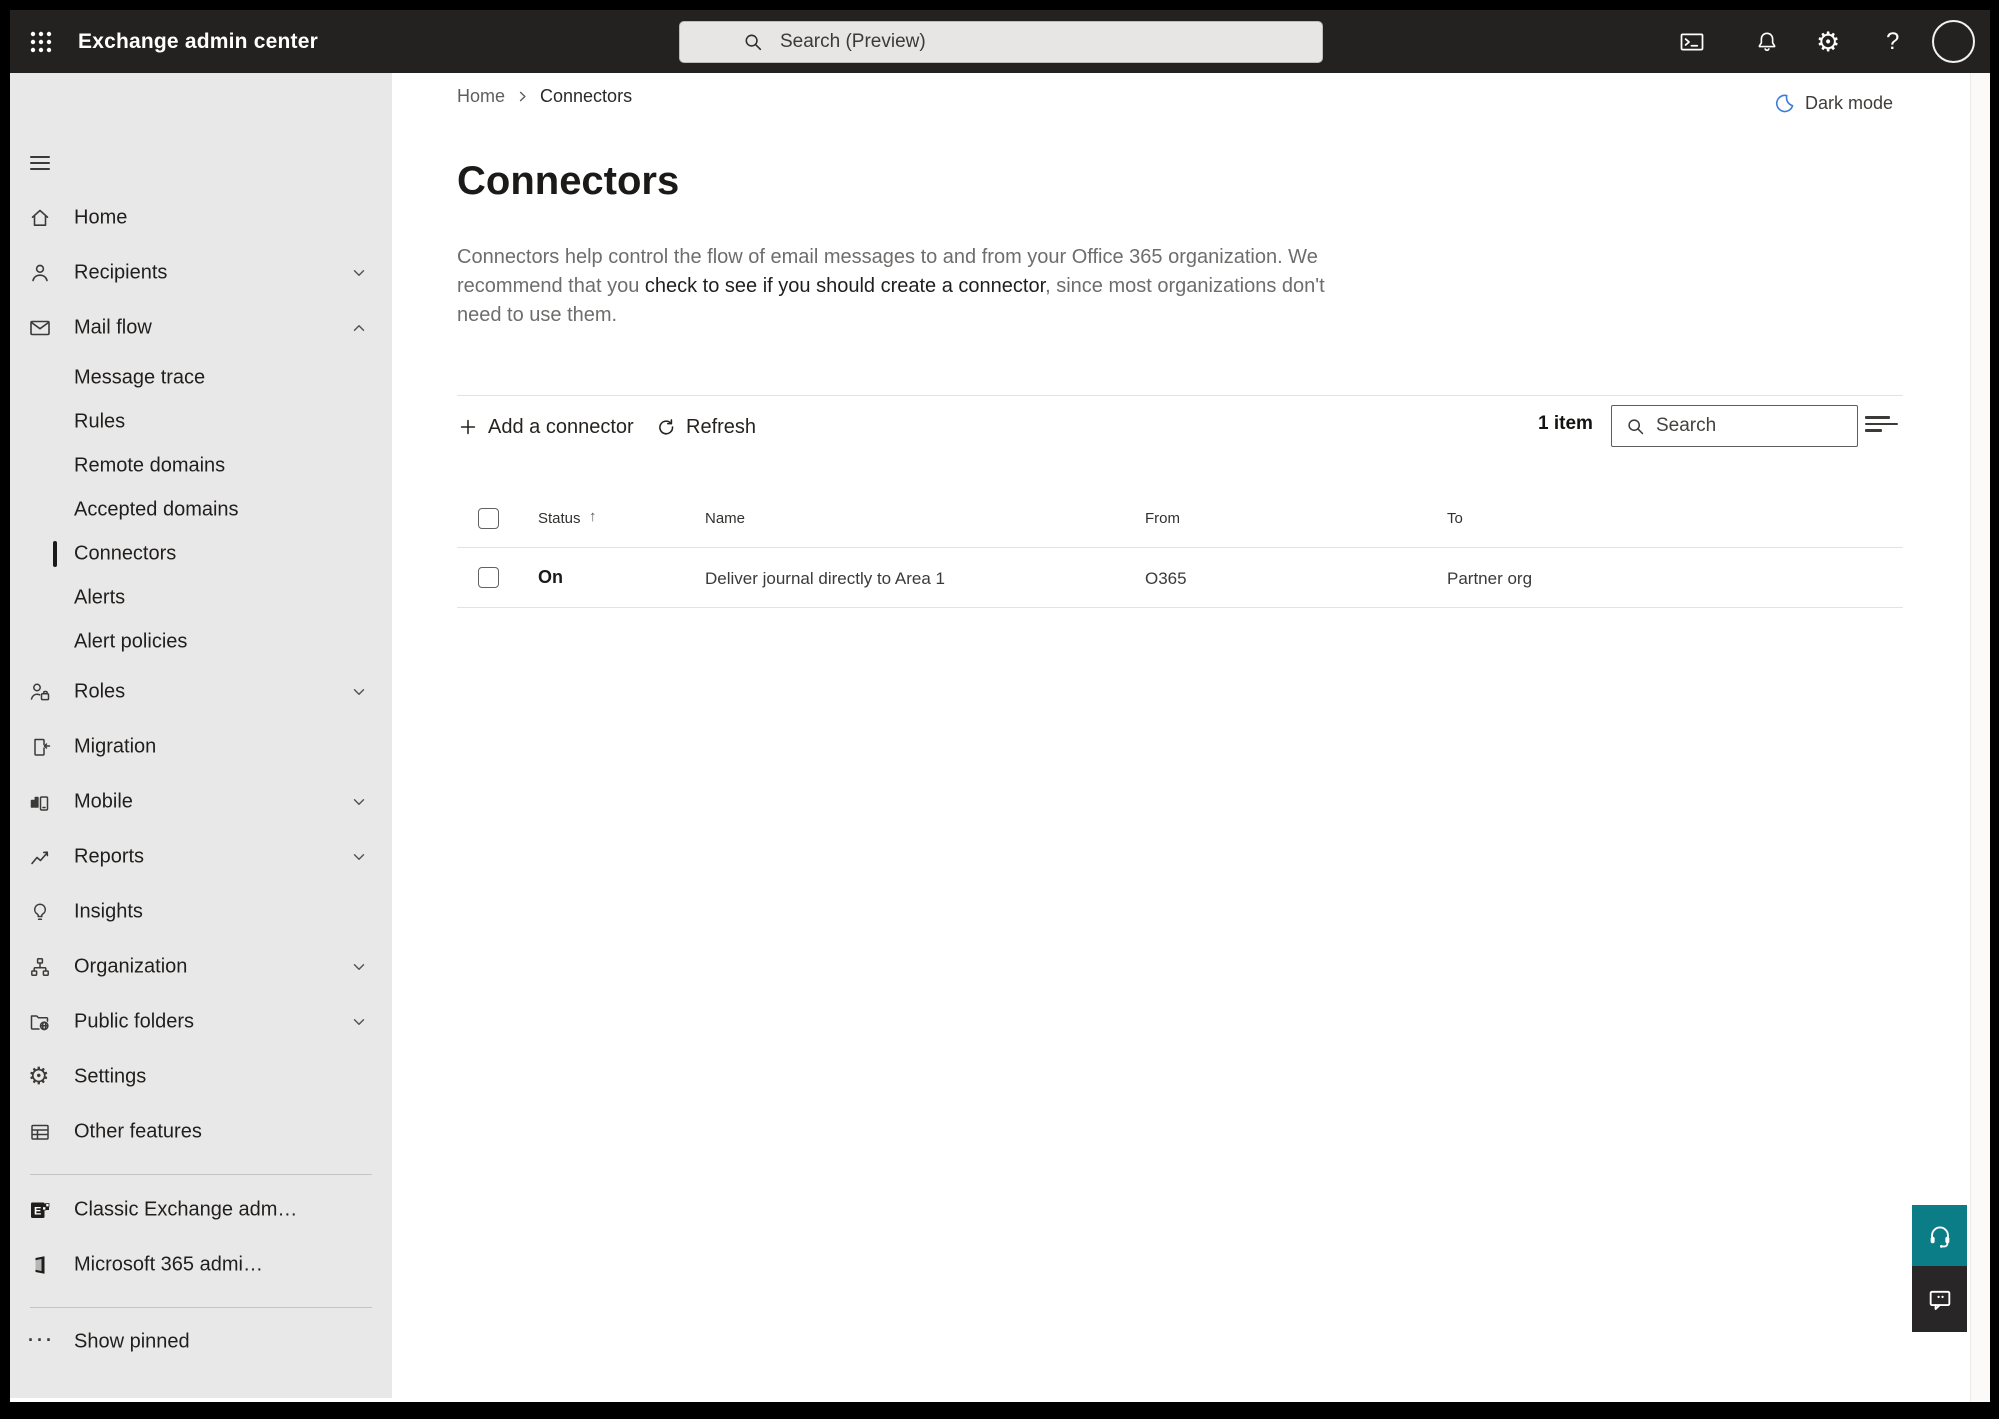 The image size is (1999, 1419). Describe the element at coordinates (1784, 103) in the screenshot. I see `moon-icon` at that location.